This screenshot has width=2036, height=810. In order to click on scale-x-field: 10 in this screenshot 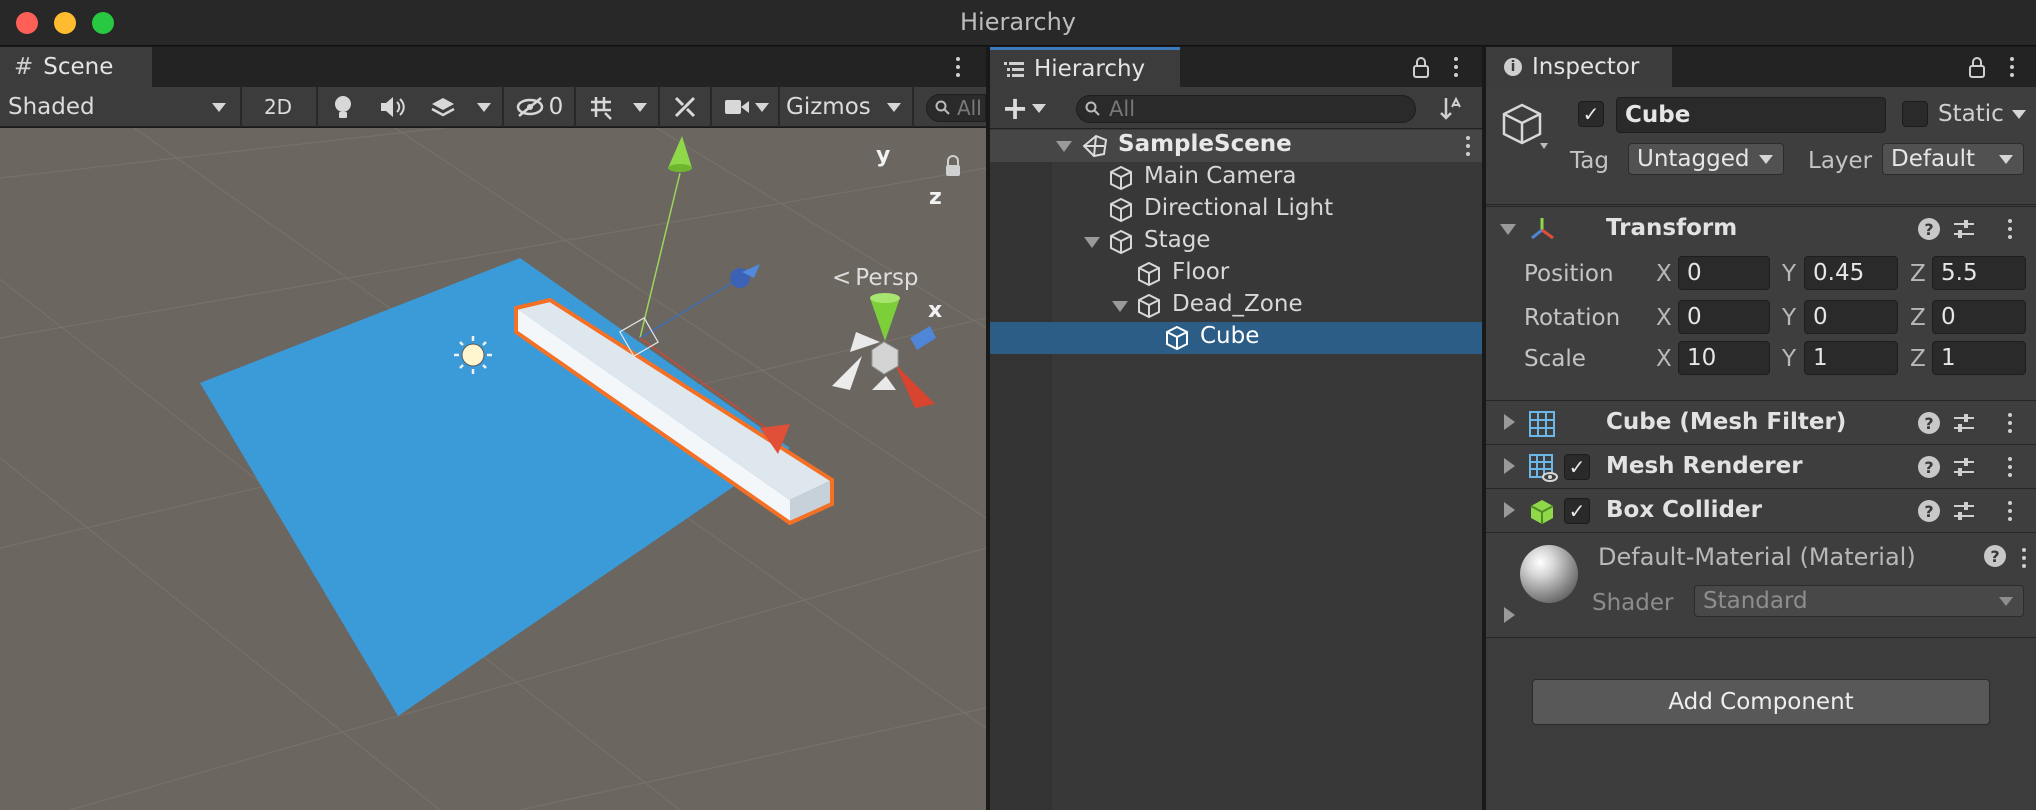, I will do `click(1724, 358)`.